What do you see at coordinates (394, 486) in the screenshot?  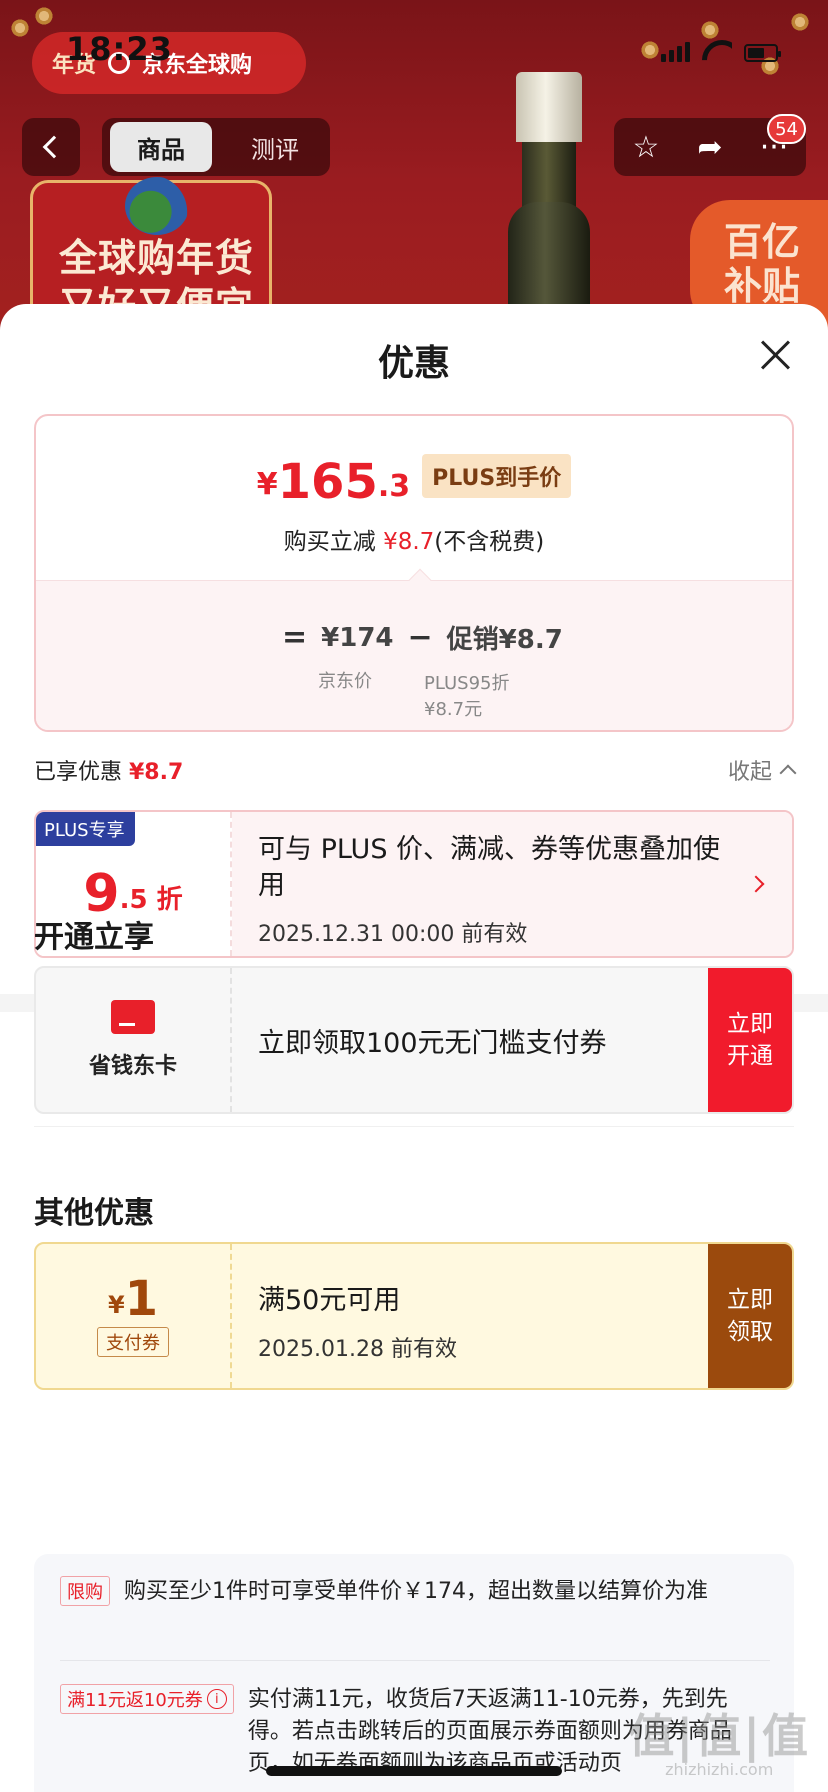 I see `price-decimal: .3` at bounding box center [394, 486].